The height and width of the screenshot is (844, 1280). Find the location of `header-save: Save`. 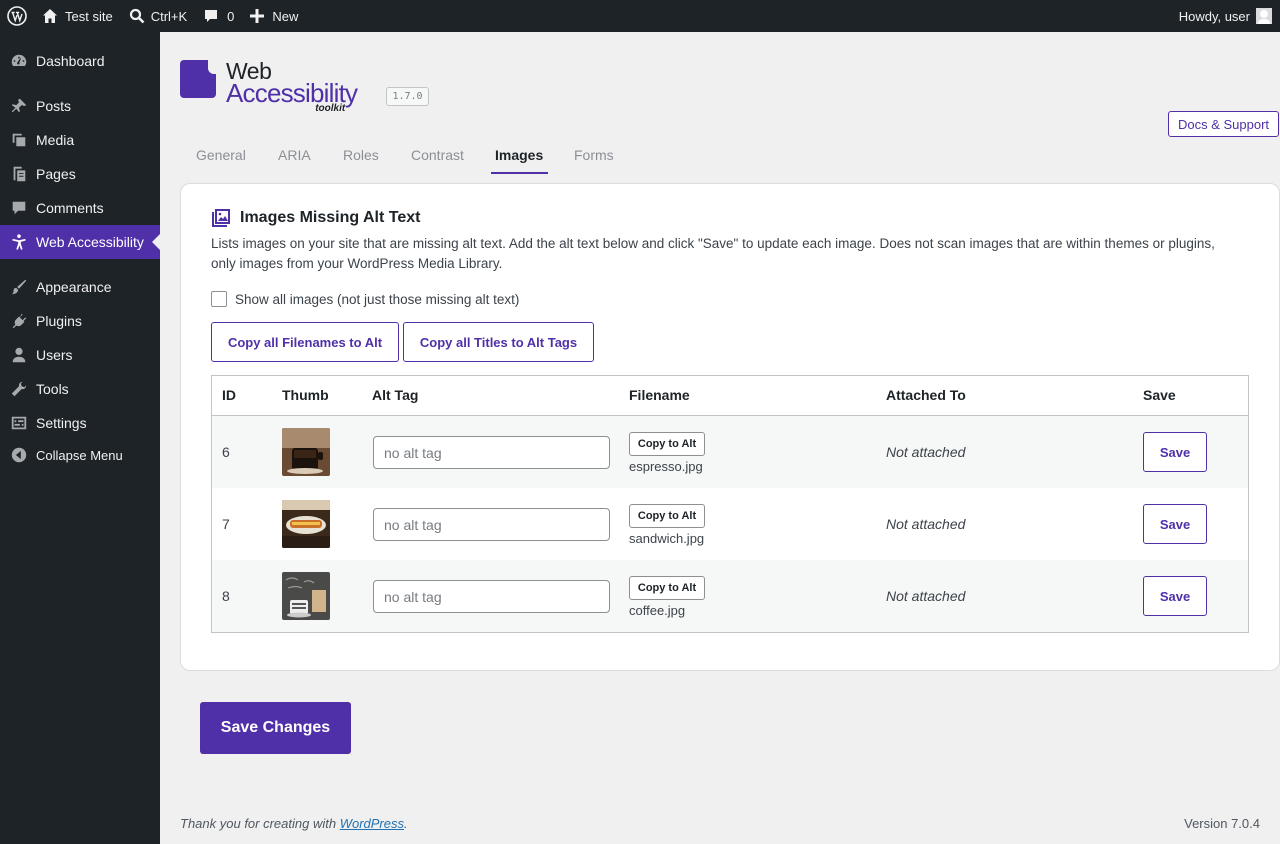

header-save: Save is located at coordinates (1159, 395).